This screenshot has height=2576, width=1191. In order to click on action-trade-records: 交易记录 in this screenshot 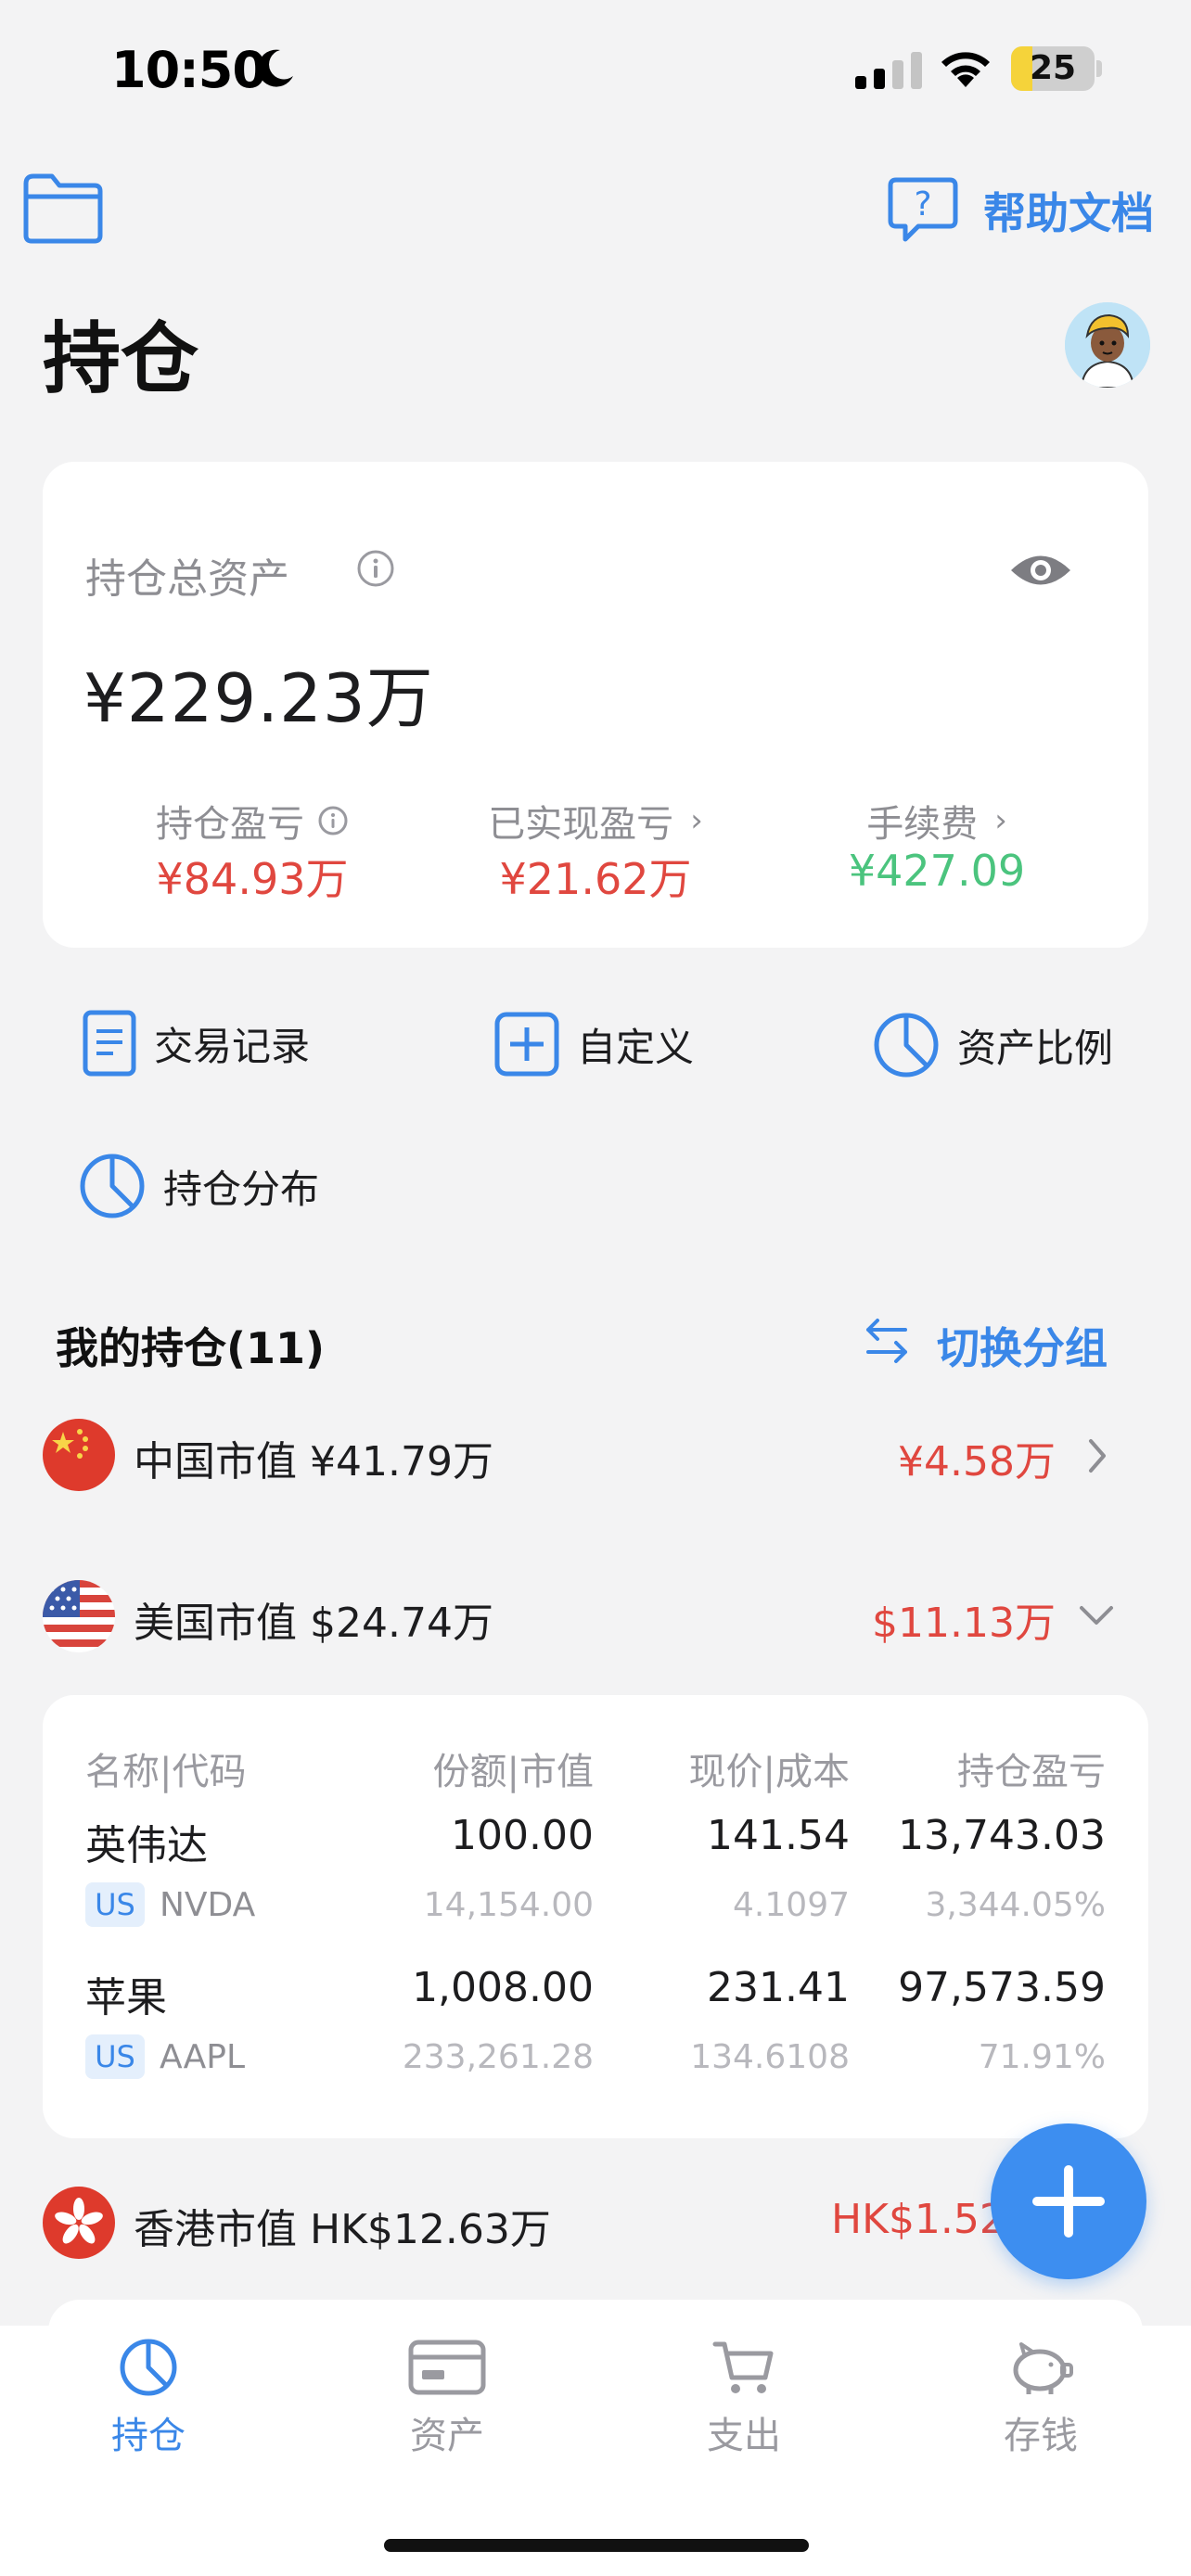, I will do `click(196, 1043)`.